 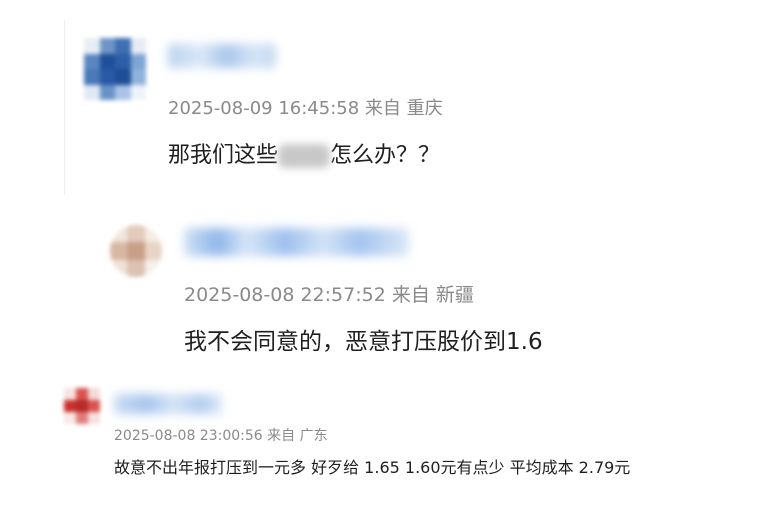 What do you see at coordinates (385, 155) in the screenshot?
I see `comment-text-part-2: 怎么办？？` at bounding box center [385, 155].